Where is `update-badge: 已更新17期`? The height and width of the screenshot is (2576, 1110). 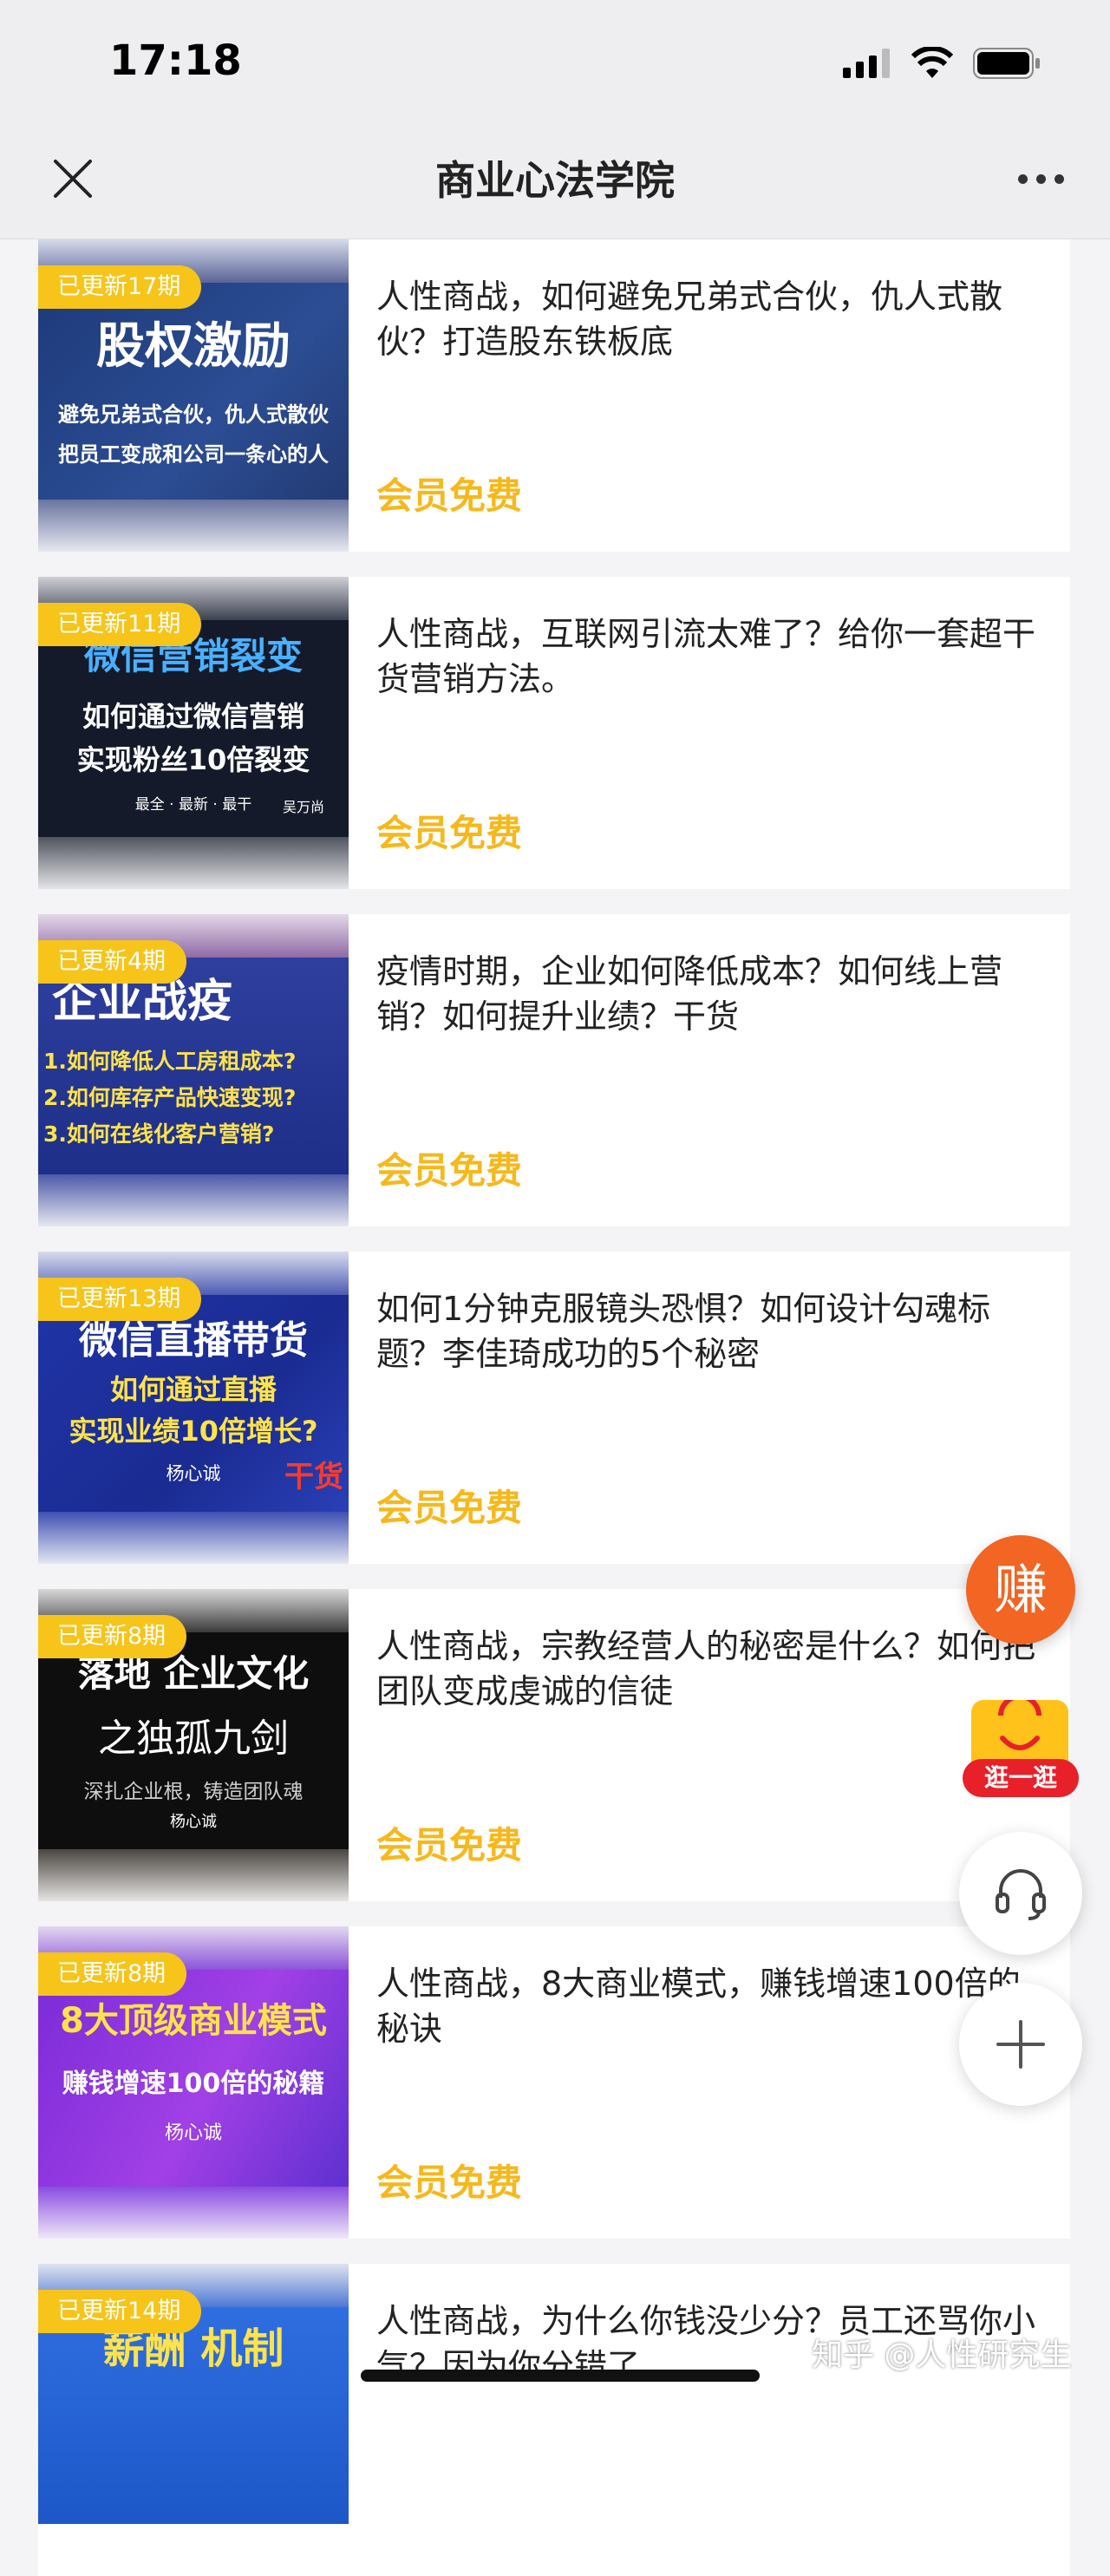 update-badge: 已更新17期 is located at coordinates (120, 287).